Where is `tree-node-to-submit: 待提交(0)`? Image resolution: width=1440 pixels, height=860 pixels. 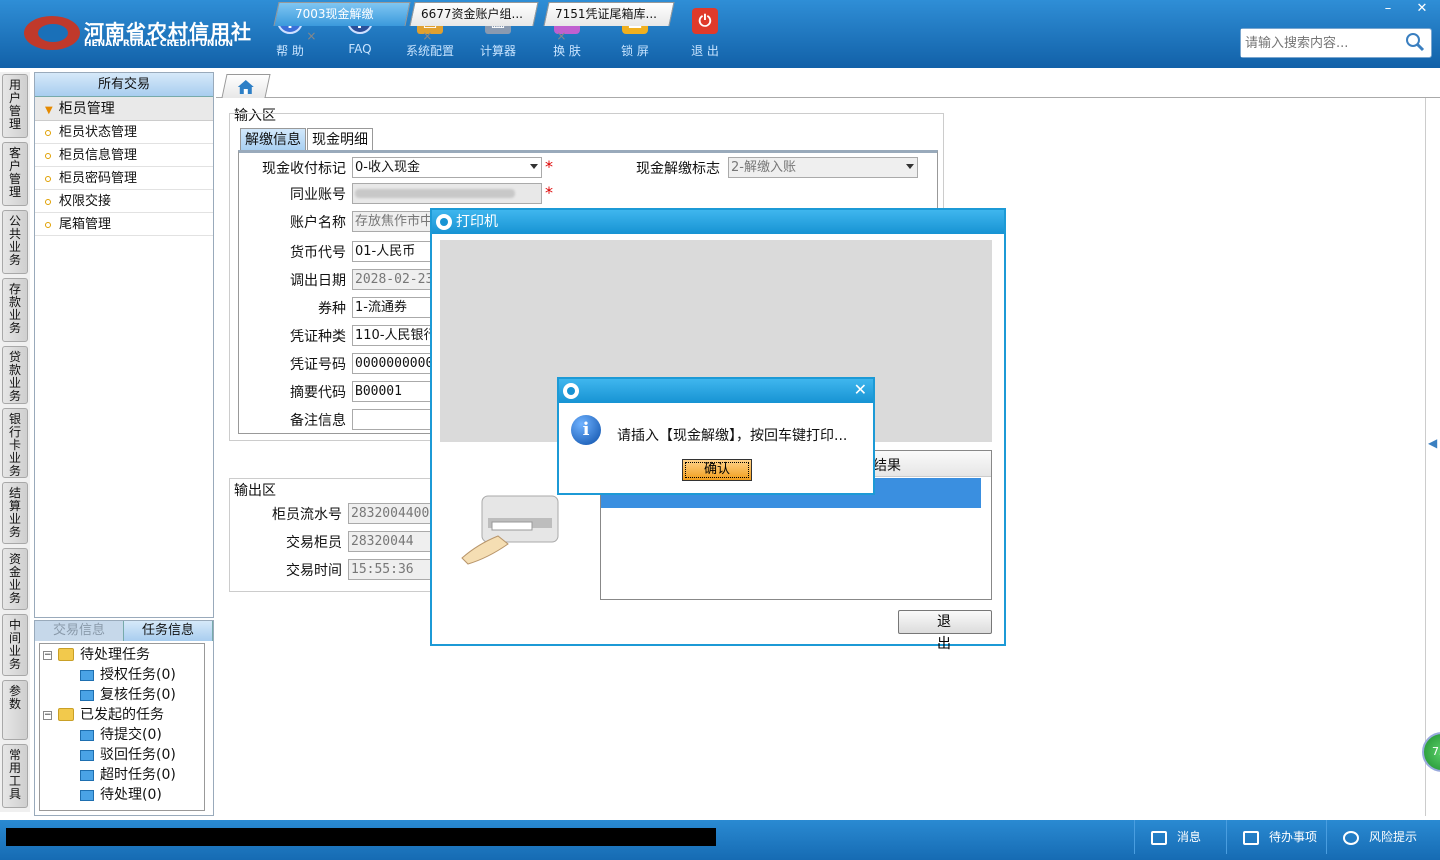 tree-node-to-submit: 待提交(0) is located at coordinates (122, 735).